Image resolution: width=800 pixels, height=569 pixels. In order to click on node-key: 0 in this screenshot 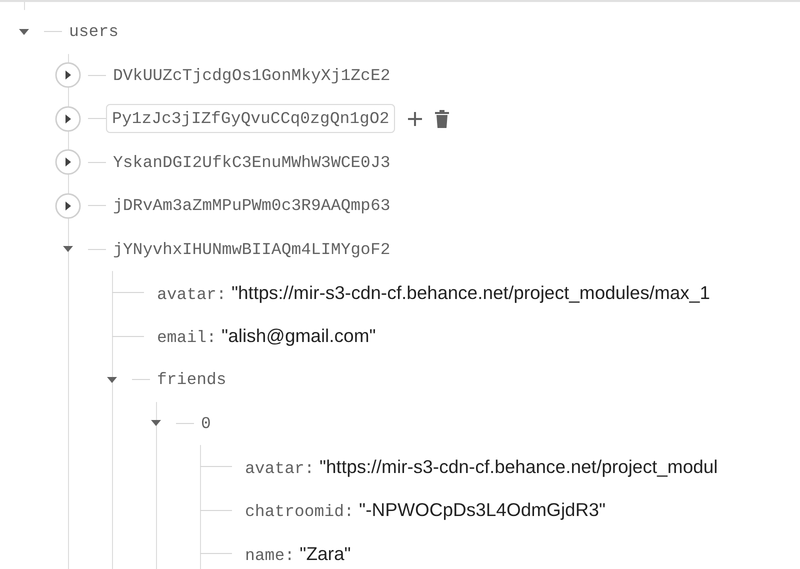, I will do `click(206, 423)`.